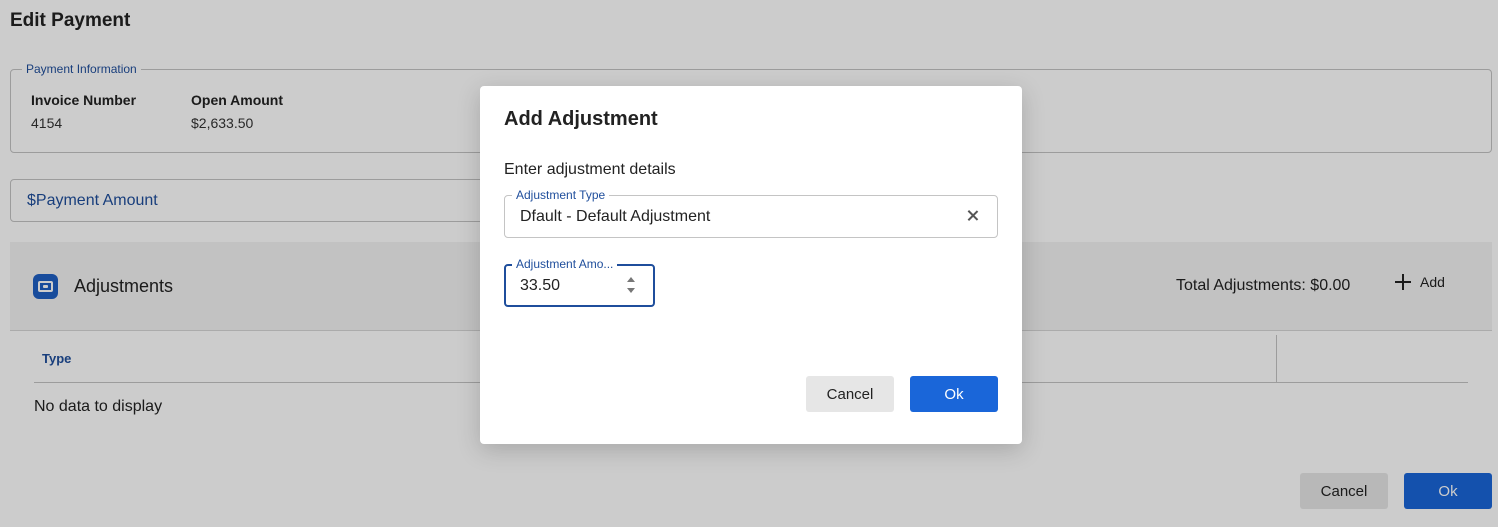 This screenshot has height=527, width=1498. I want to click on dialog-subtitle: Enter adjustment details, so click(590, 169).